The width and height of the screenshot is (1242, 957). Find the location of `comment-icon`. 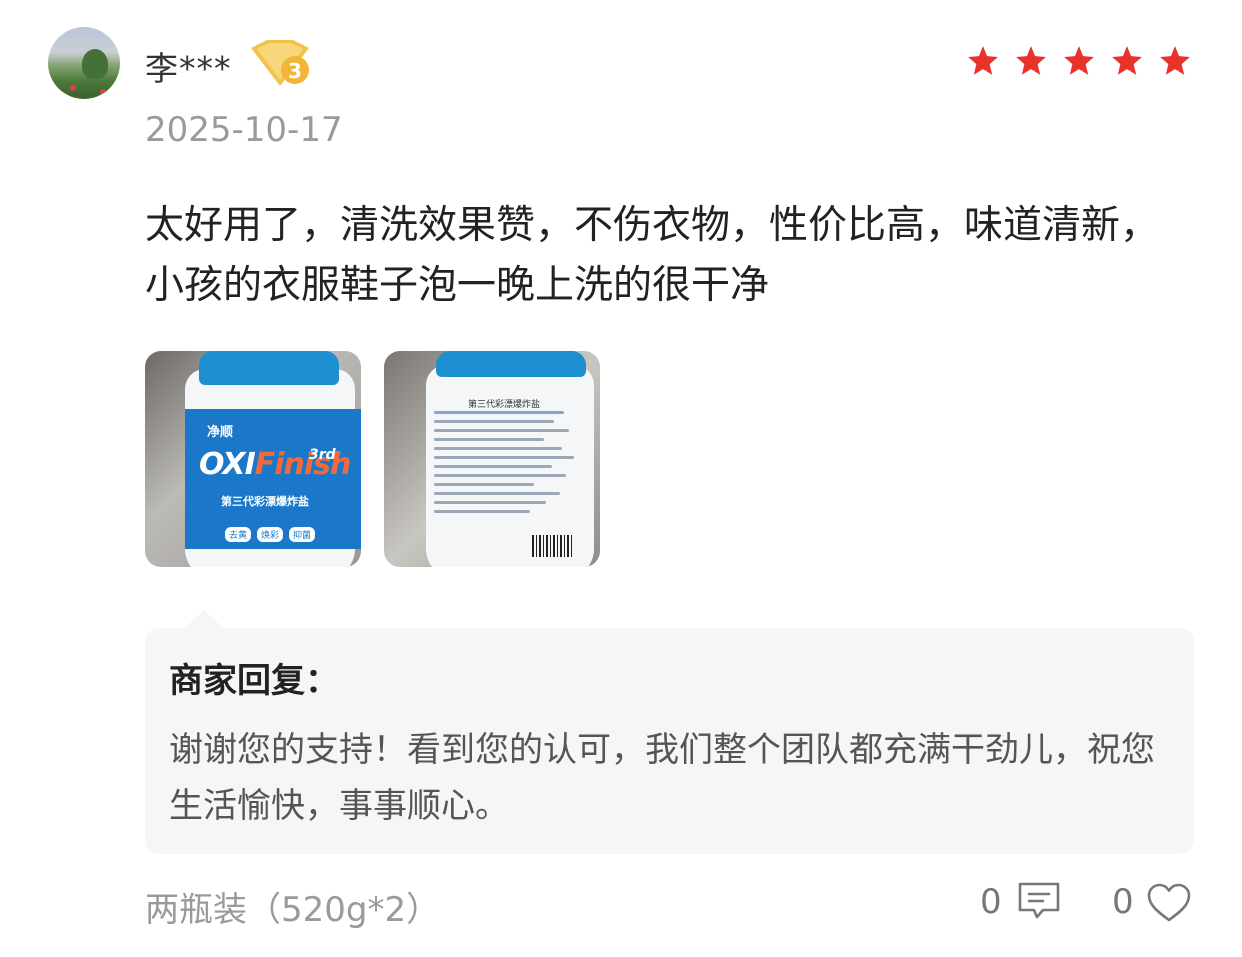

comment-icon is located at coordinates (1039, 901).